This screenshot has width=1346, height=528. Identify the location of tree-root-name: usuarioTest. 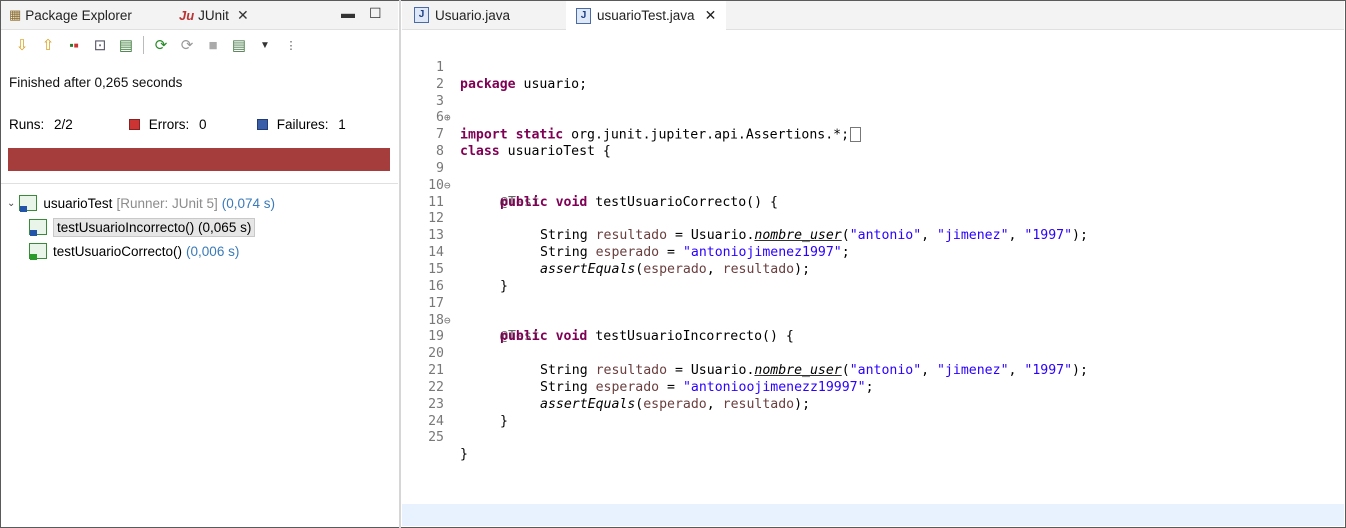
(78, 203).